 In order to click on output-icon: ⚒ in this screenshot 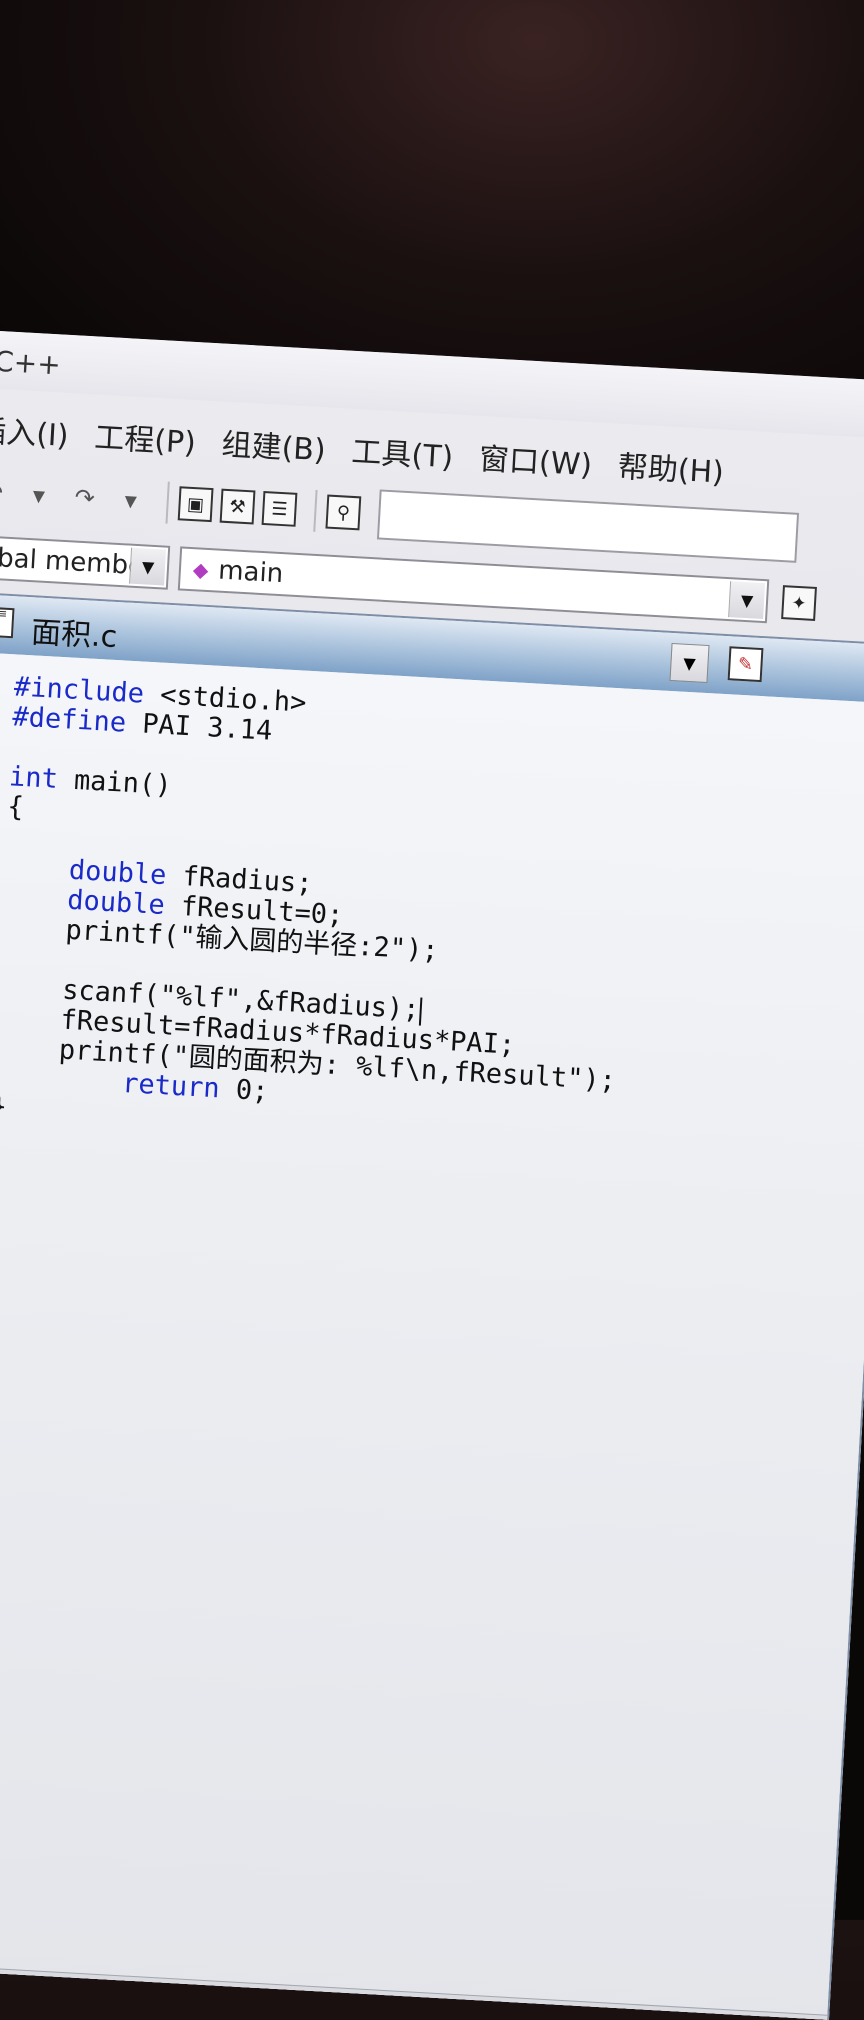, I will do `click(237, 506)`.